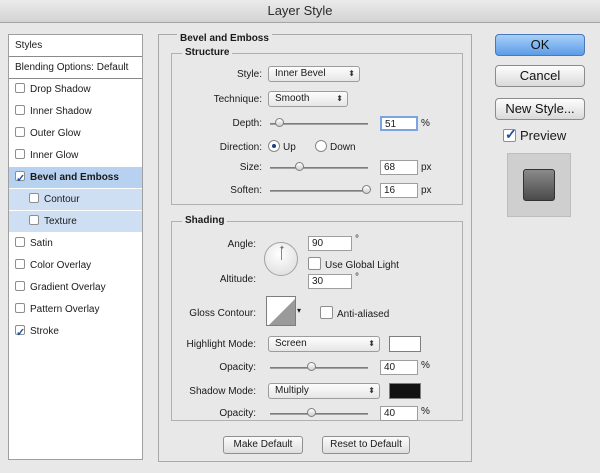 The image size is (600, 473). Describe the element at coordinates (425, 411) in the screenshot. I see `shadow-opacity-unit: %` at that location.